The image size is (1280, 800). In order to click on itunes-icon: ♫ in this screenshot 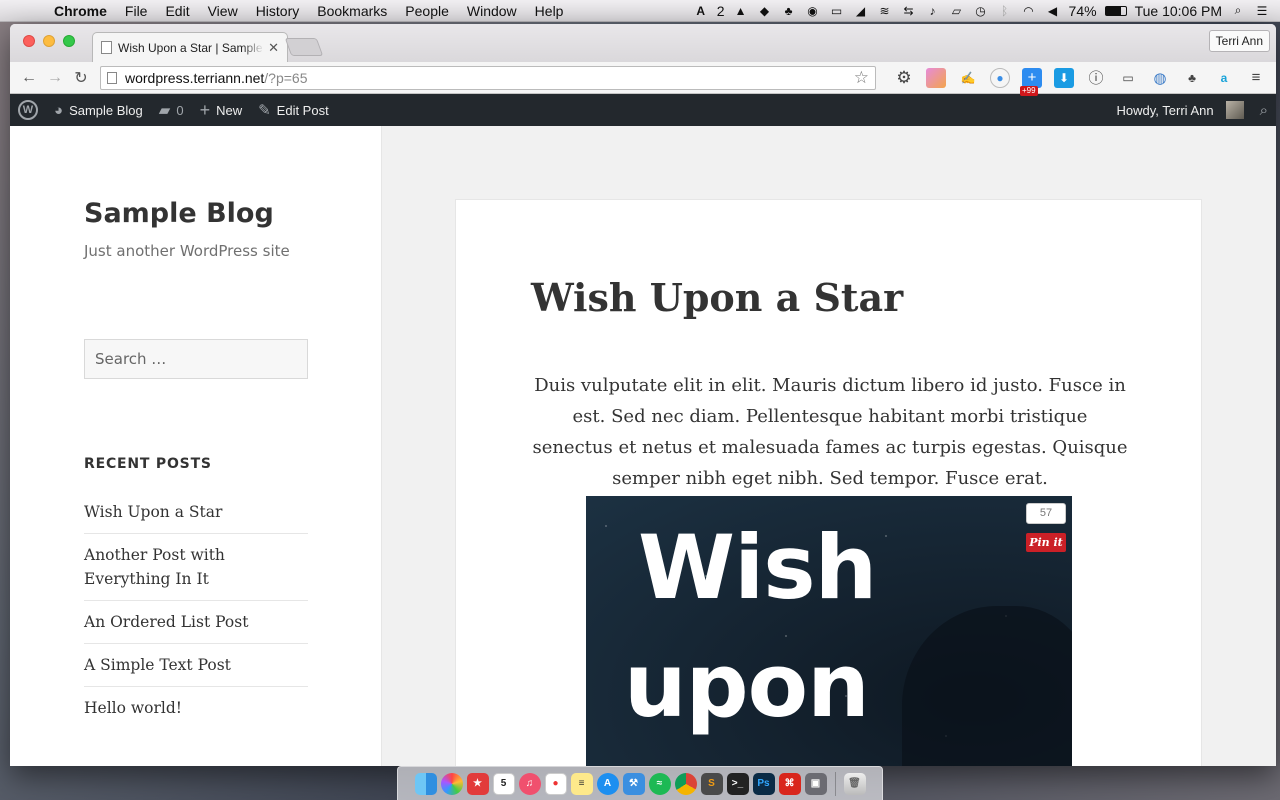, I will do `click(529, 783)`.